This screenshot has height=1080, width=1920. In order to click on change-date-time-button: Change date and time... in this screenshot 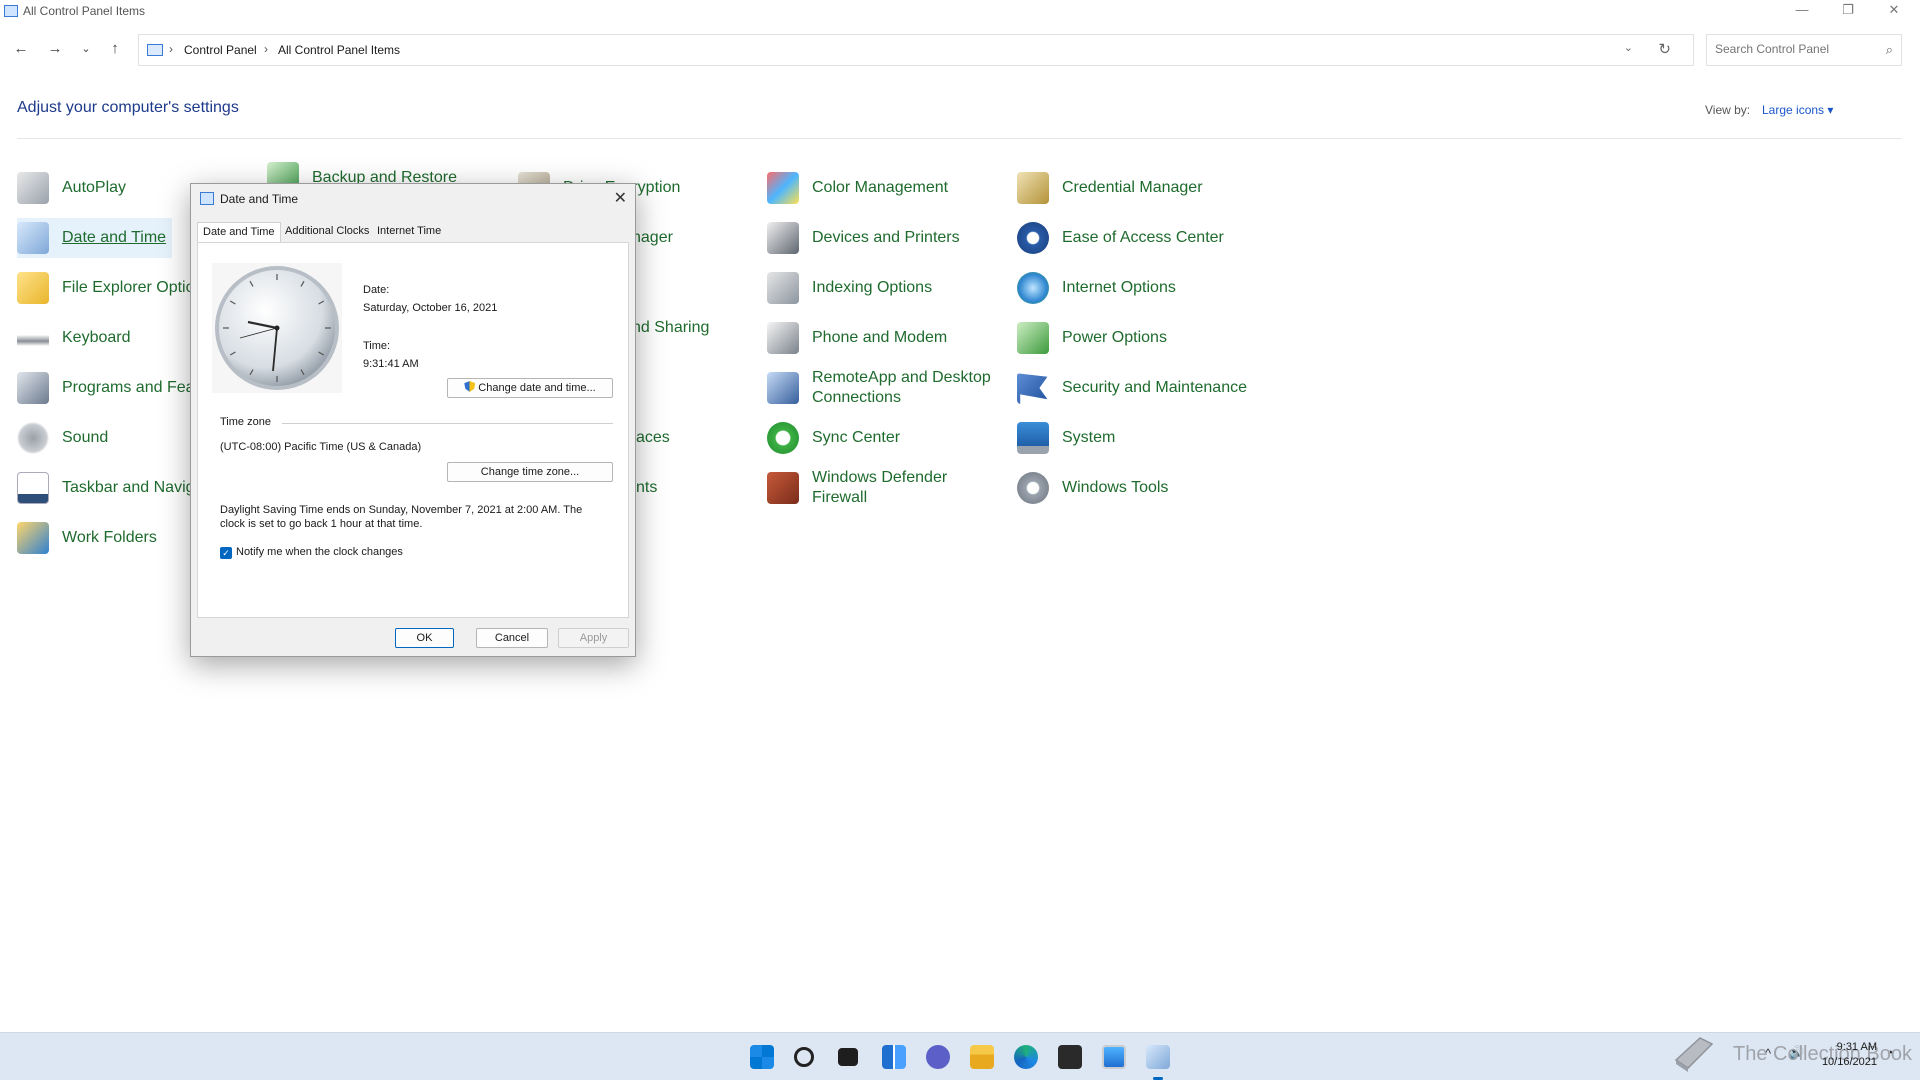, I will do `click(530, 388)`.